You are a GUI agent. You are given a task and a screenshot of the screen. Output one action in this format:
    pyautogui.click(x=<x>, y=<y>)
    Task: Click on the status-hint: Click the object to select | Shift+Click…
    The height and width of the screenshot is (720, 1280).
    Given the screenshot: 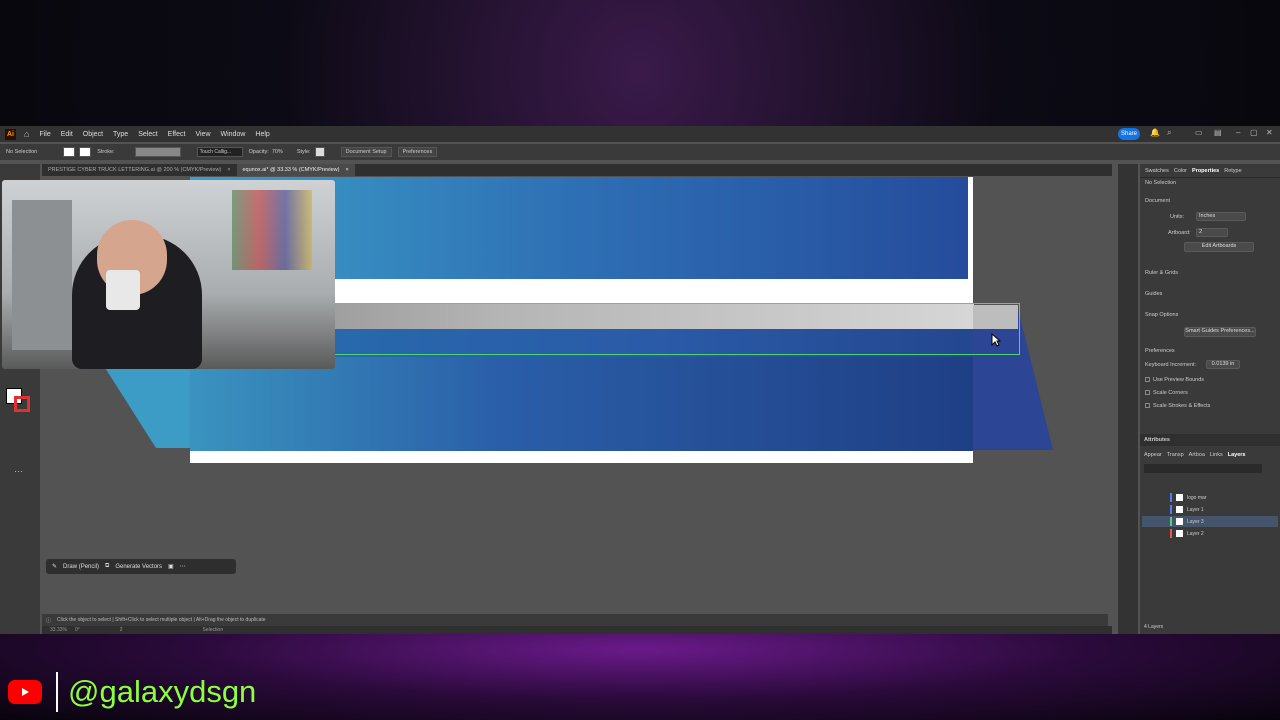 What is the action you would take?
    pyautogui.click(x=161, y=620)
    